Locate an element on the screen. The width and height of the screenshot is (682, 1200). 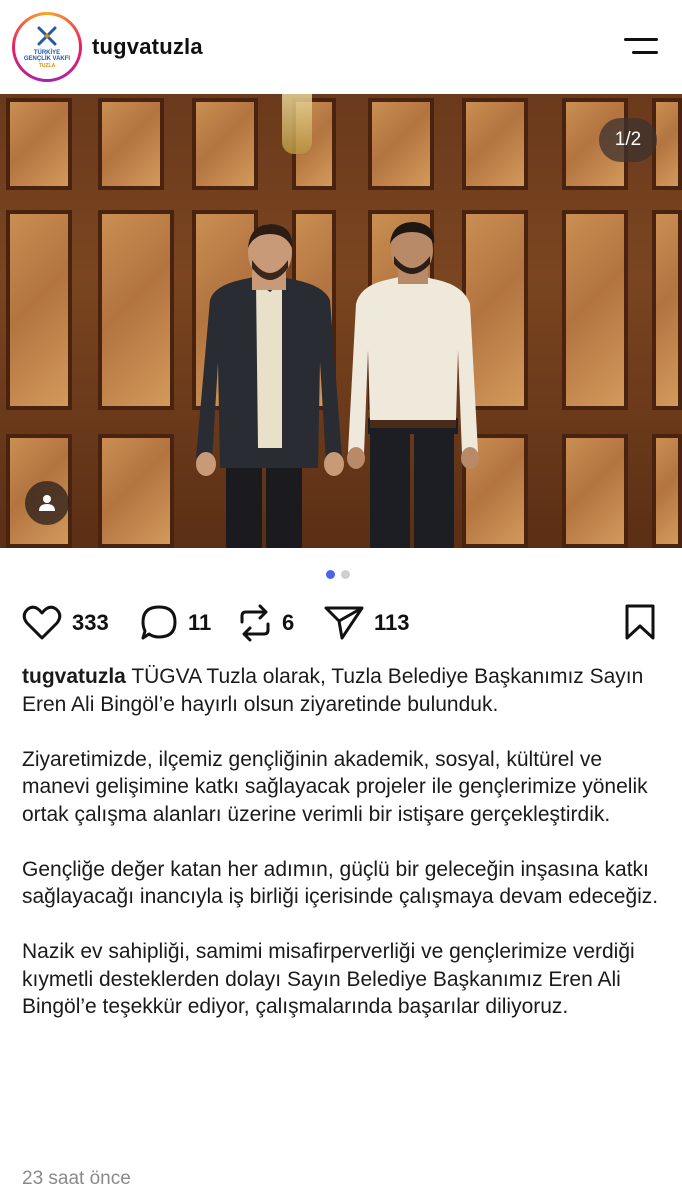
person-right is located at coordinates (413, 385).